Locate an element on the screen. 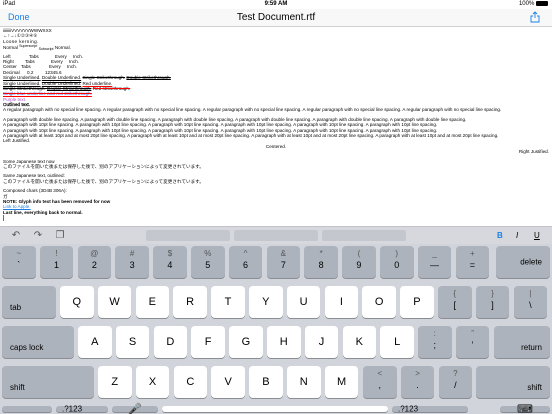  key-h: H is located at coordinates (284, 342).